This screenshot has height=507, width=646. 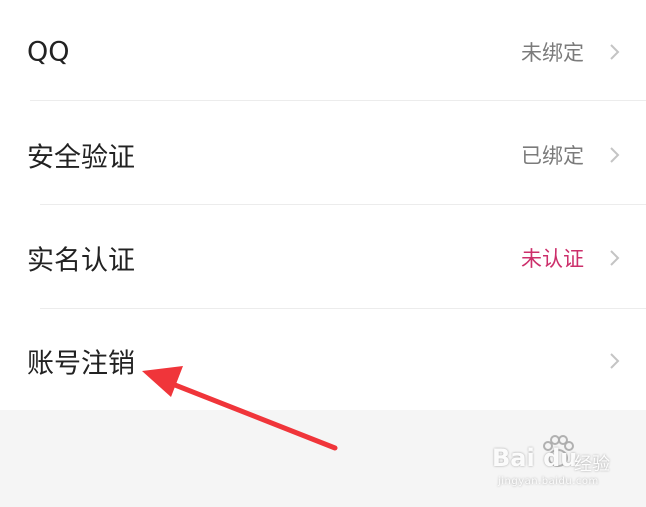 I want to click on row-status: 已绑定, so click(x=552, y=155).